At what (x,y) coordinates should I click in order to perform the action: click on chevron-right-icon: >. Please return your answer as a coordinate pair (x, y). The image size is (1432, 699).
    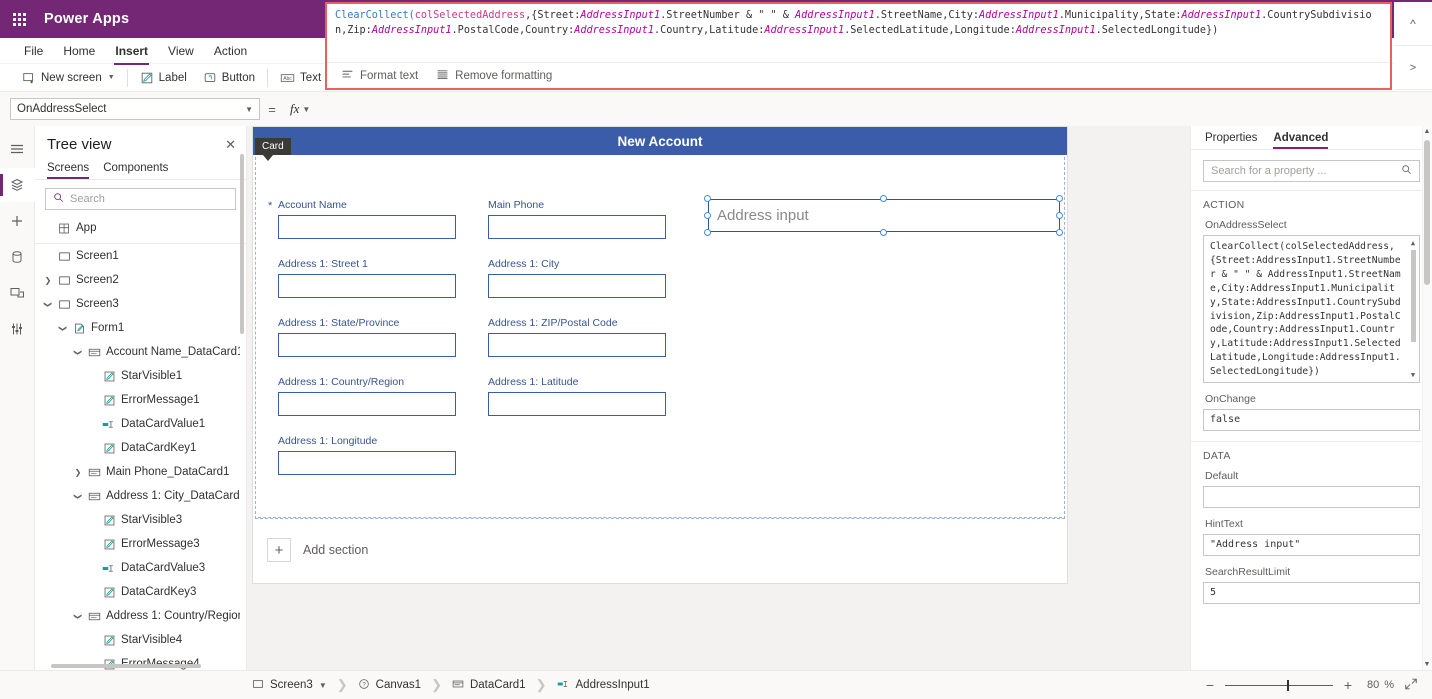
    Looking at the image, I should click on (1413, 68).